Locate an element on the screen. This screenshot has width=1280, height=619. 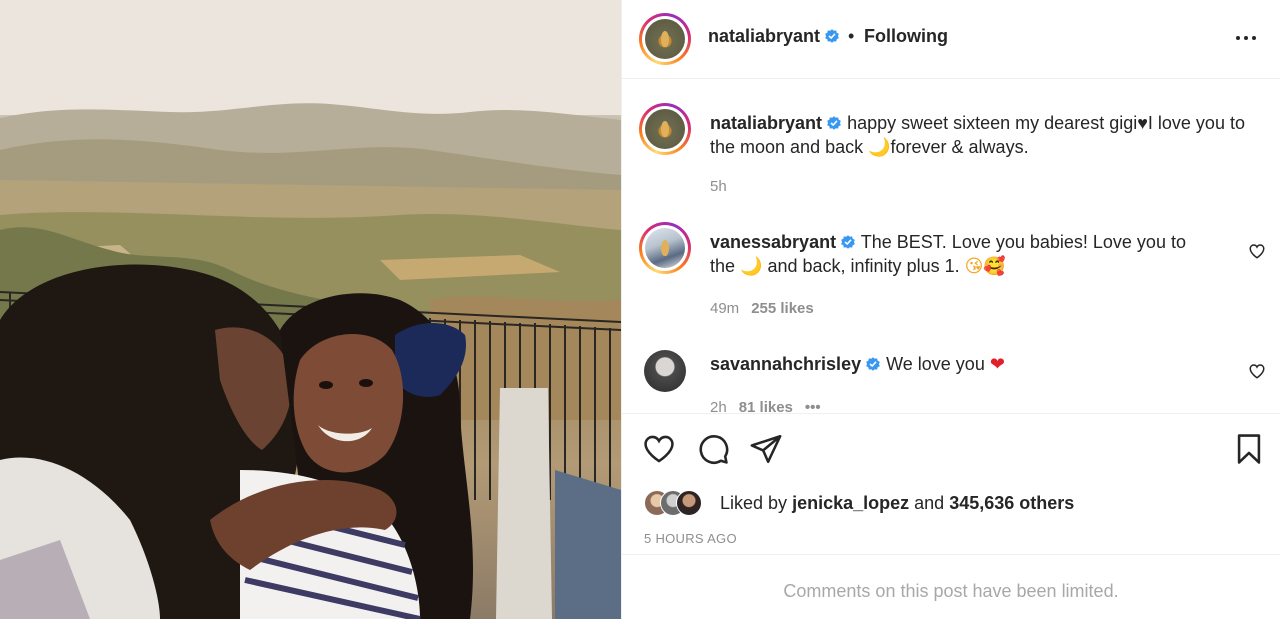
liked-by-user: jenicka_lopez is located at coordinates (850, 503).